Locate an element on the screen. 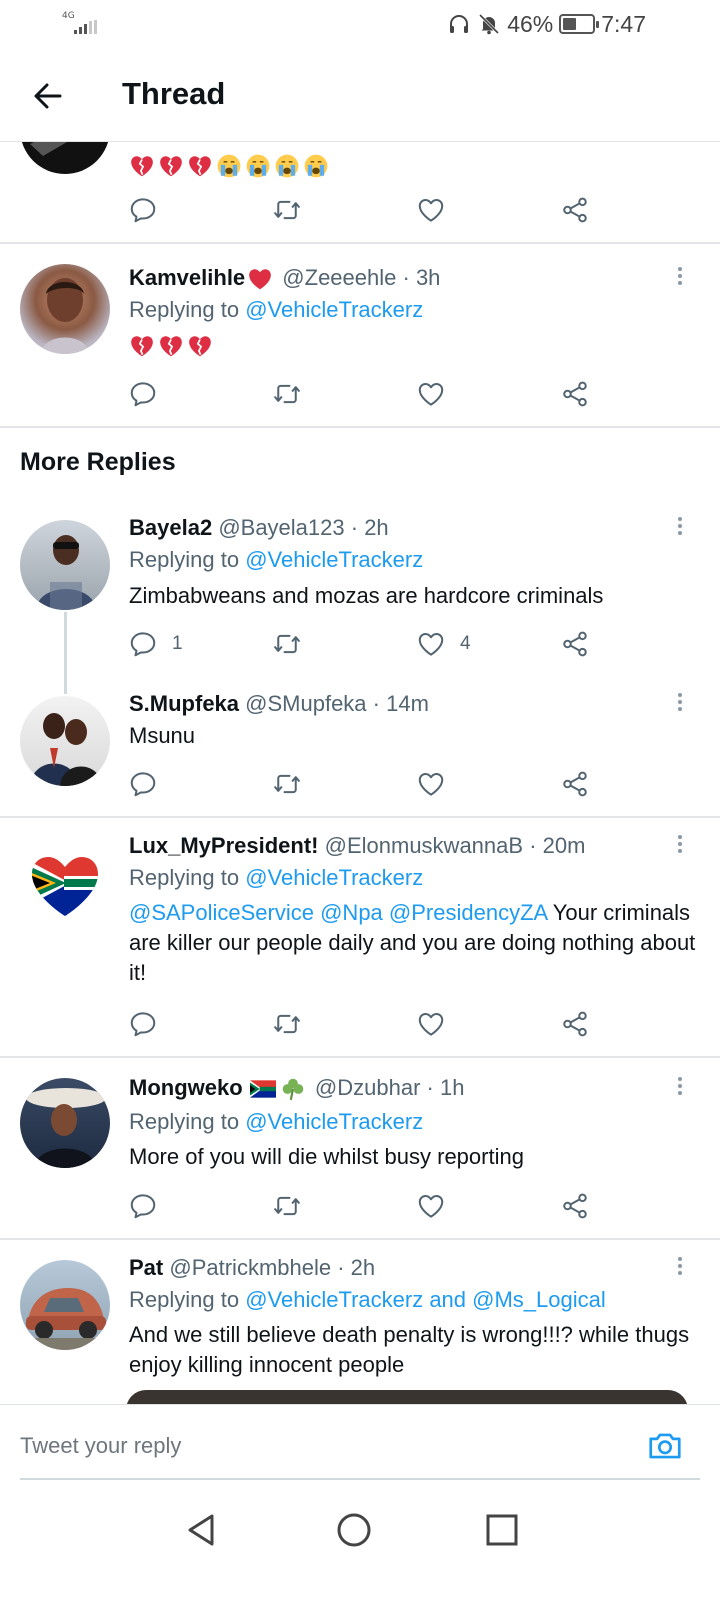 This screenshot has height=1600, width=720. replying-to-link: @VehicleTrackerz and @Ms_Logical is located at coordinates (425, 1299).